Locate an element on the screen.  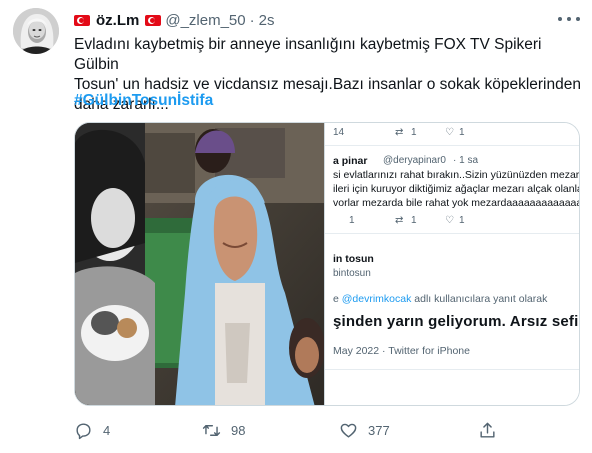
like-button: 377 is located at coordinates (364, 430).